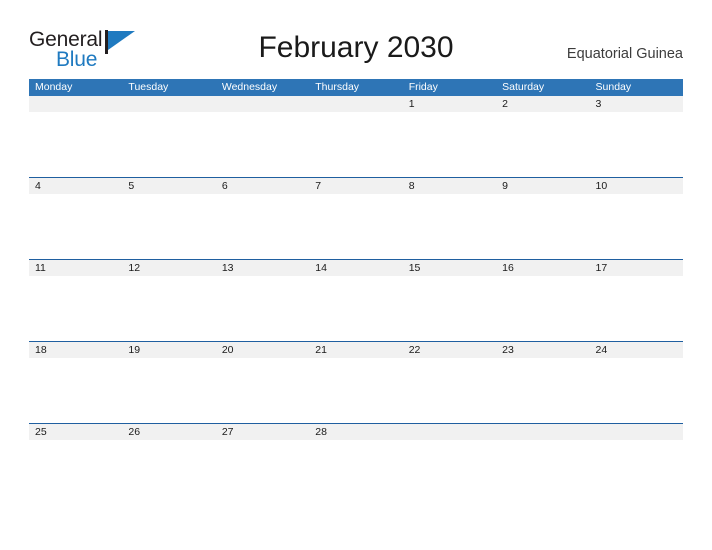 This screenshot has height=550, width=712. Describe the element at coordinates (542, 268) in the screenshot. I see `day-cell: 16` at that location.